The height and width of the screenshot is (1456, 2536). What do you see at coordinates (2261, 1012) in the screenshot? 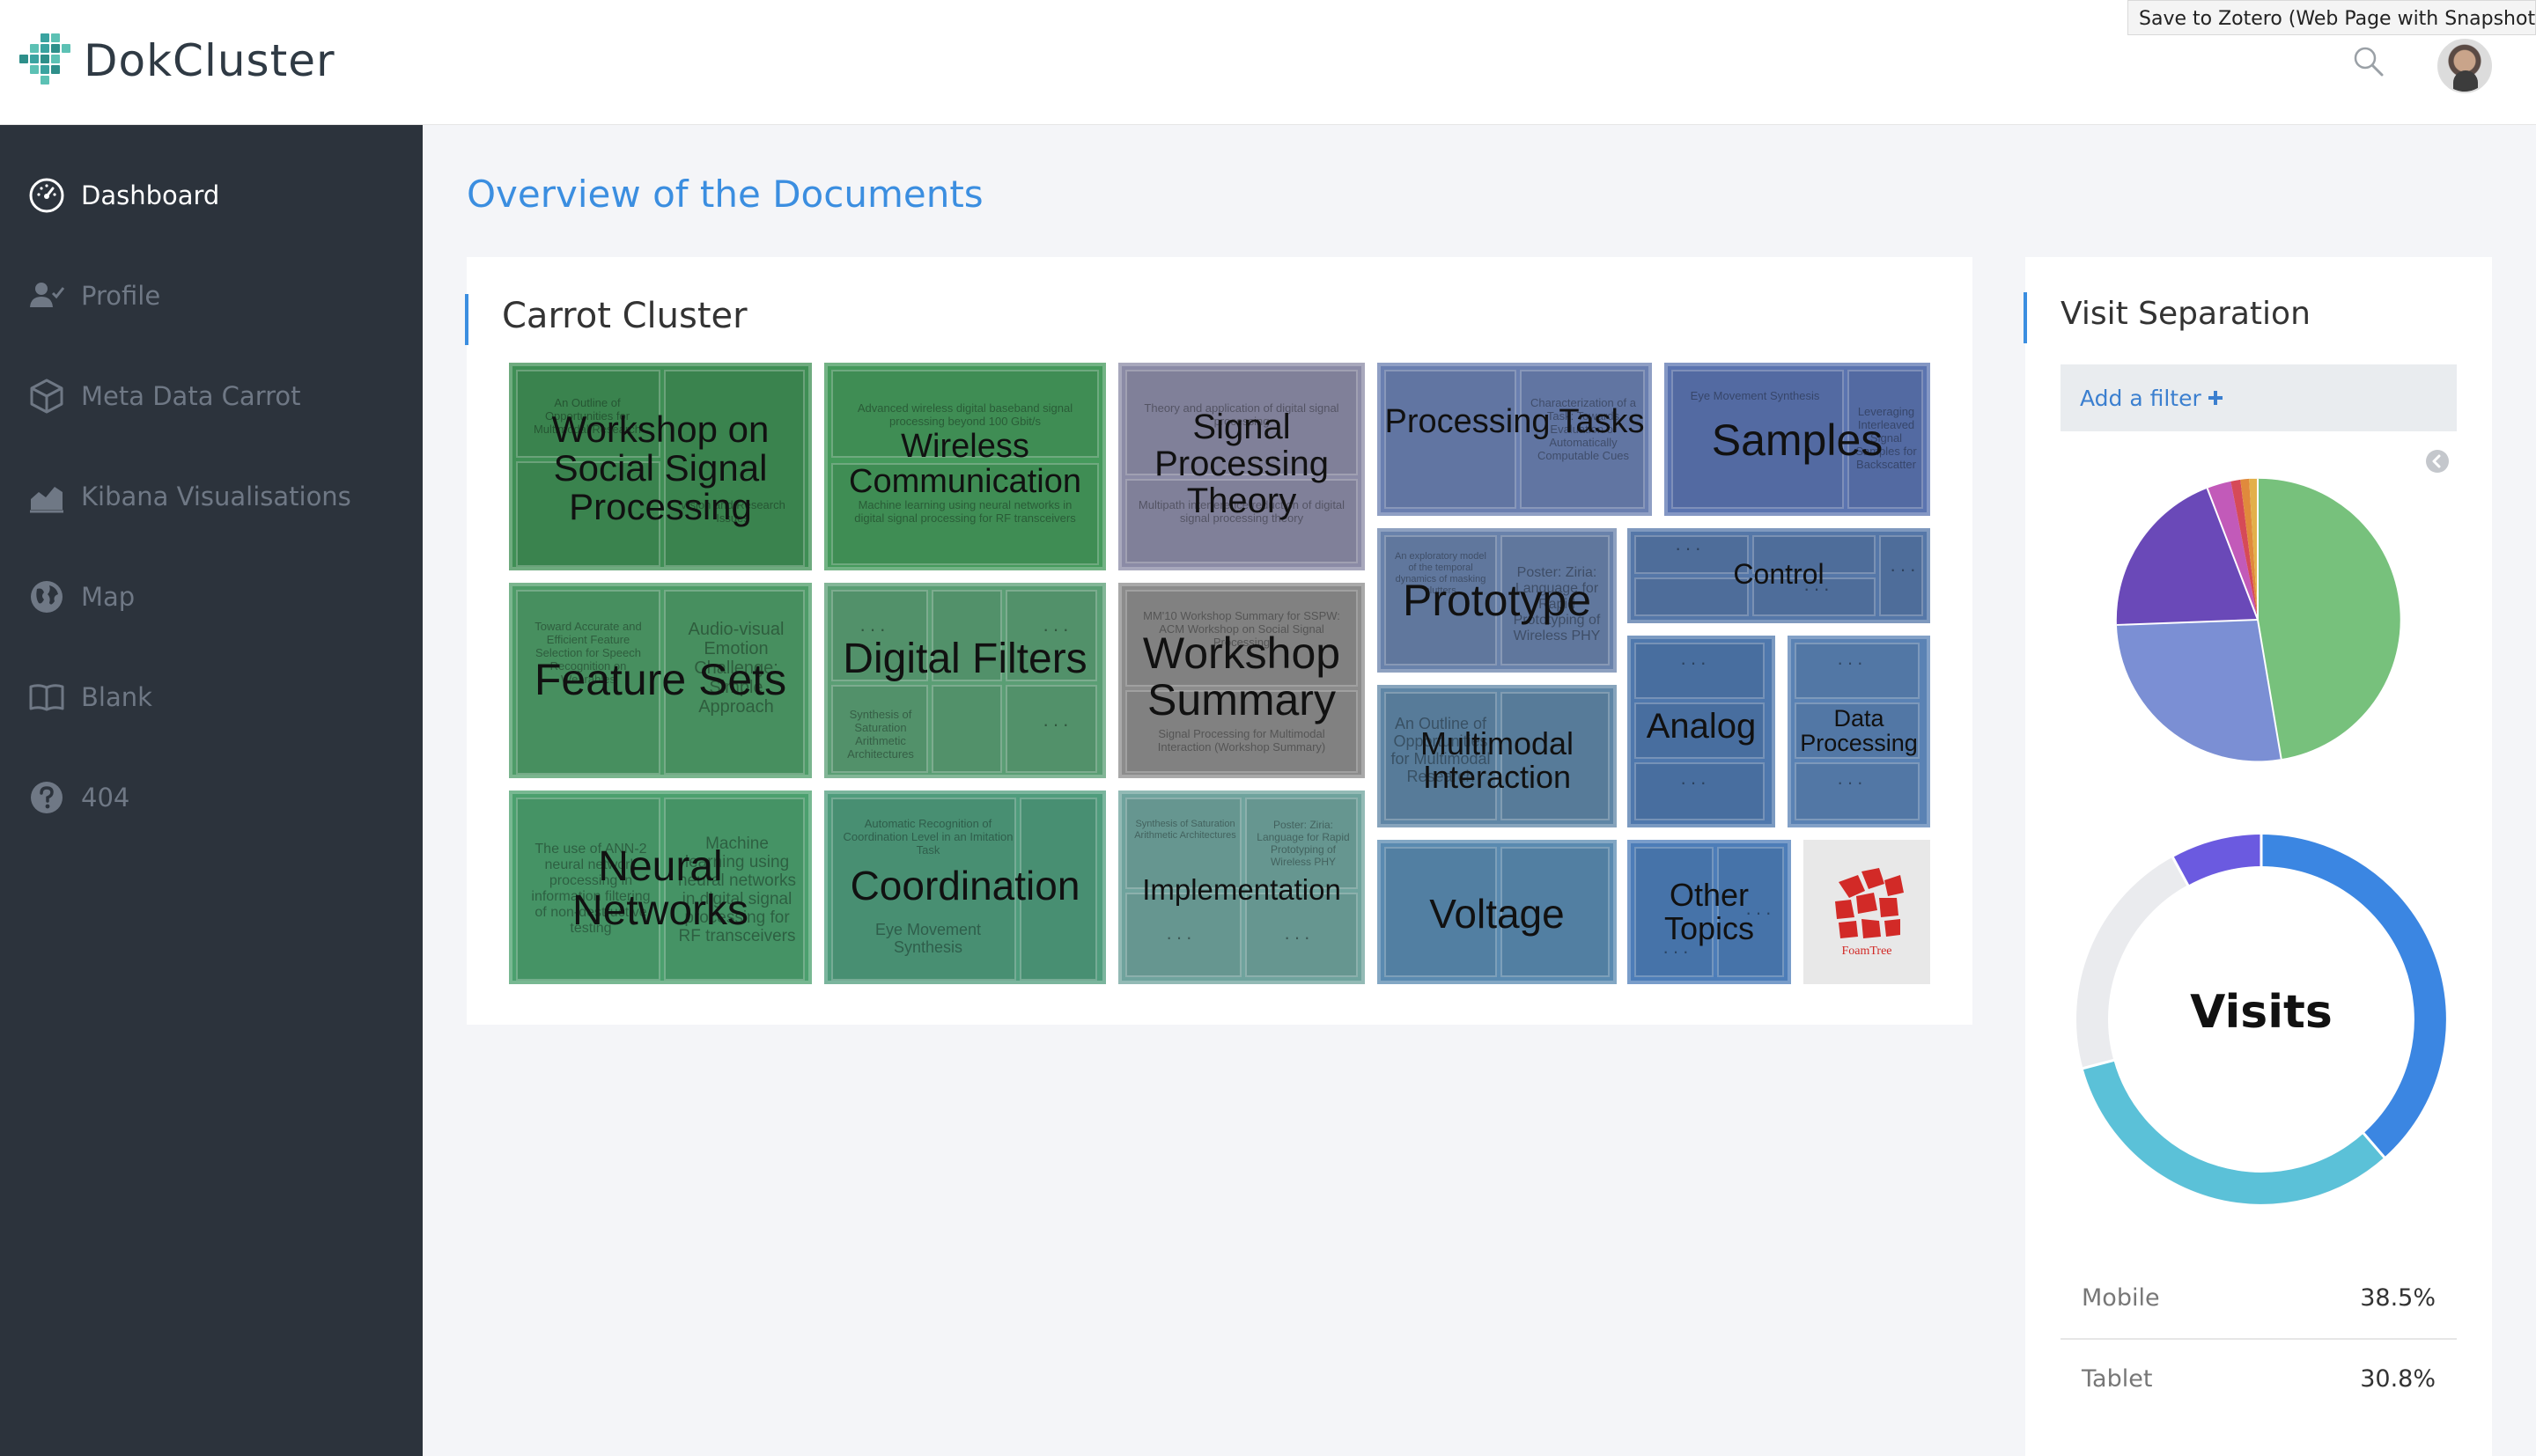
I see `donut-center-label: Visits` at bounding box center [2261, 1012].